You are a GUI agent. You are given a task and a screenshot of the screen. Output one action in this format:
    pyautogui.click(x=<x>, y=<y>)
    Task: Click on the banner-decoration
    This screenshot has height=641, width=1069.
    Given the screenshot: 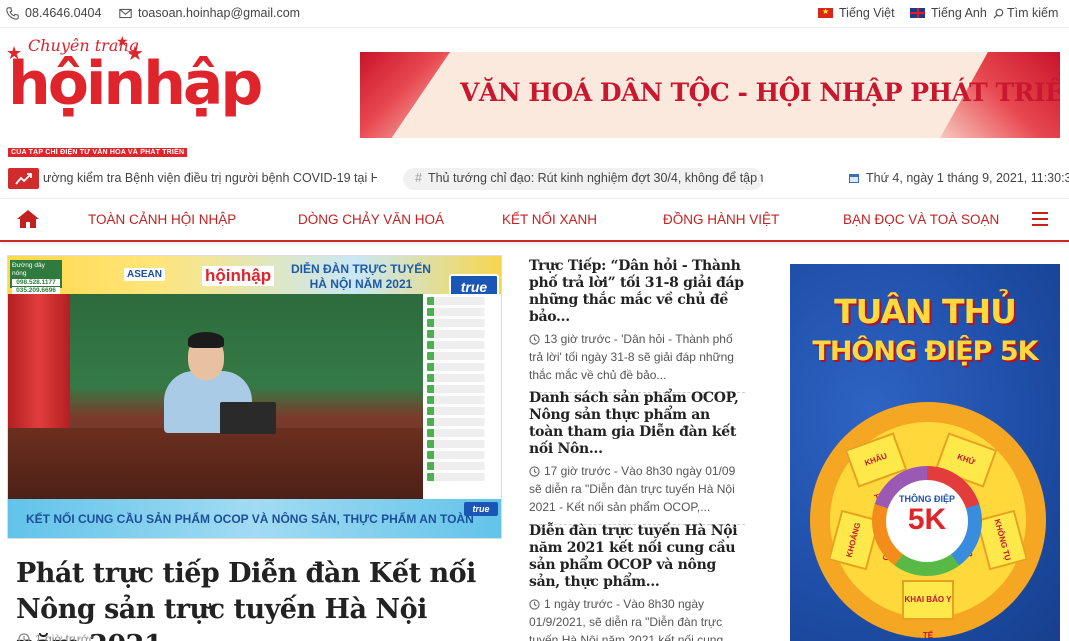 What is the action you would take?
    pyautogui.click(x=405, y=95)
    